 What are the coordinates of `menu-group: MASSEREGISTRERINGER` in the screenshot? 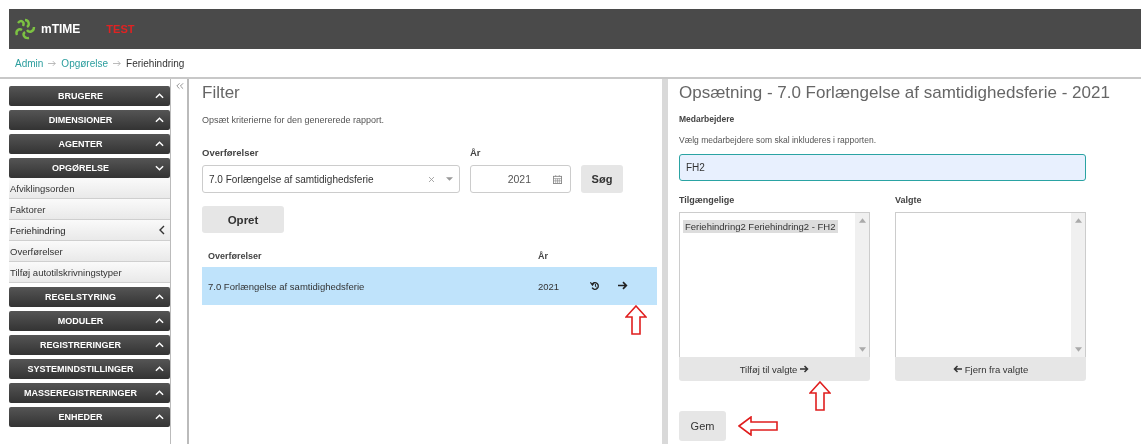 It's located at (89, 393).